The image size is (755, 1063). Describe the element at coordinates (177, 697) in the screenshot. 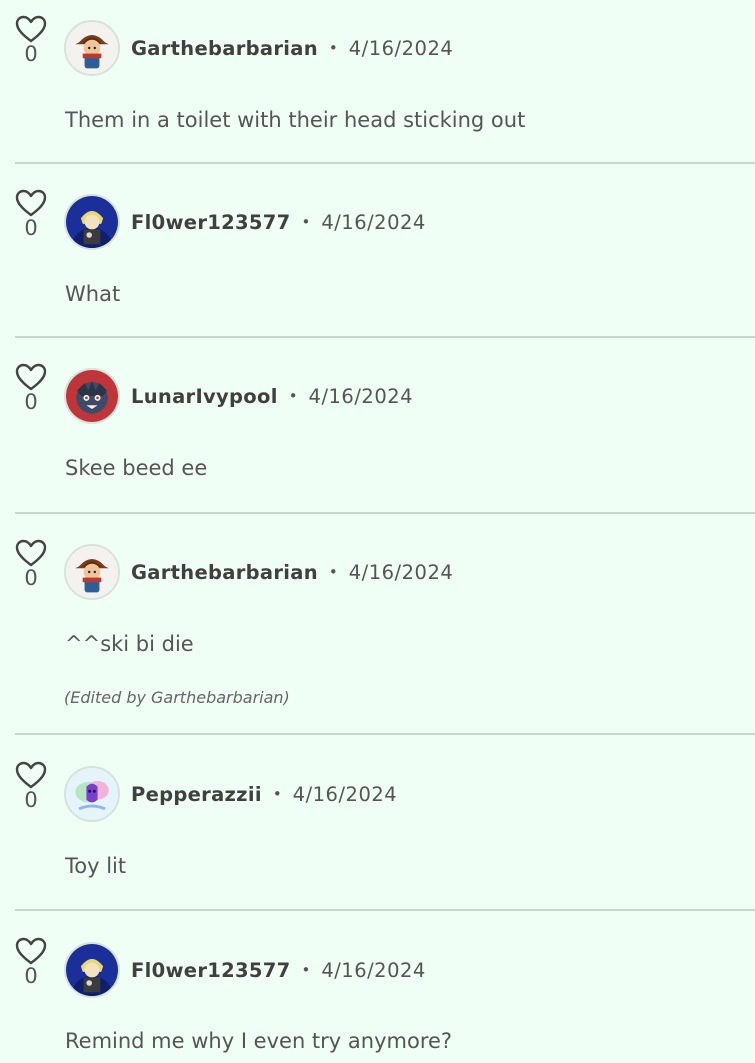

I see `edited-note: (Edited by Garthebarbarian)` at that location.